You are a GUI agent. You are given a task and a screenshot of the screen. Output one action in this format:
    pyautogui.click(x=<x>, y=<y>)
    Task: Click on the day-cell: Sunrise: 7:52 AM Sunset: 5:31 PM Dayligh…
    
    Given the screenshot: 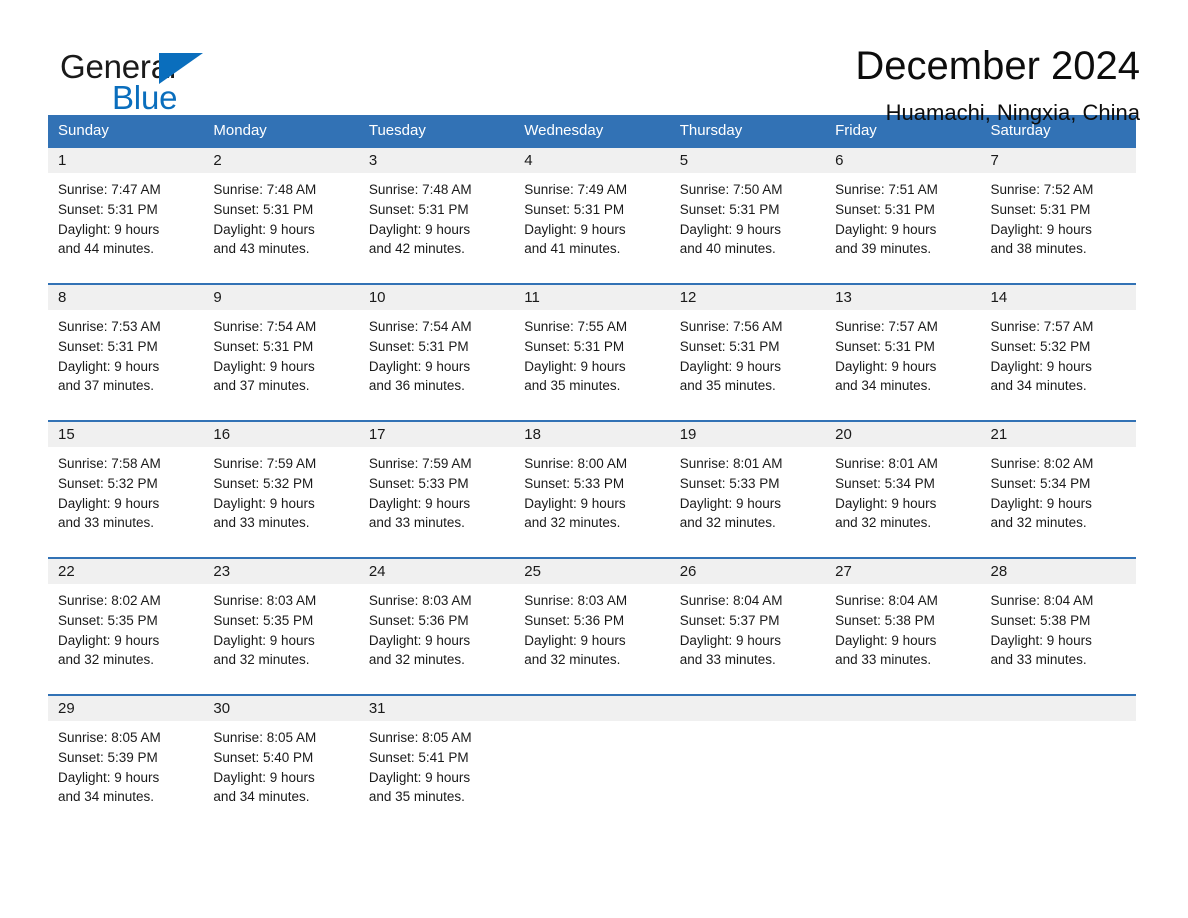 What is the action you would take?
    pyautogui.click(x=1058, y=221)
    